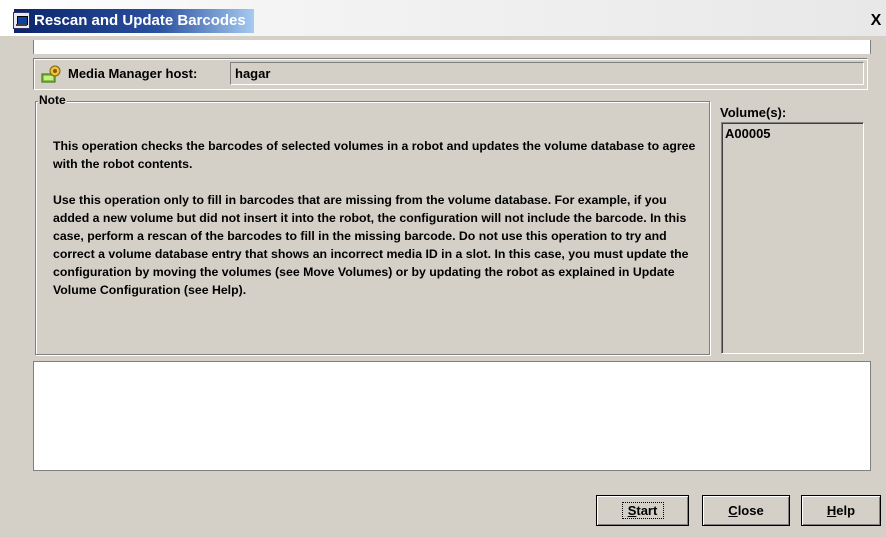 This screenshot has width=886, height=537. I want to click on host-field: hagar, so click(547, 73).